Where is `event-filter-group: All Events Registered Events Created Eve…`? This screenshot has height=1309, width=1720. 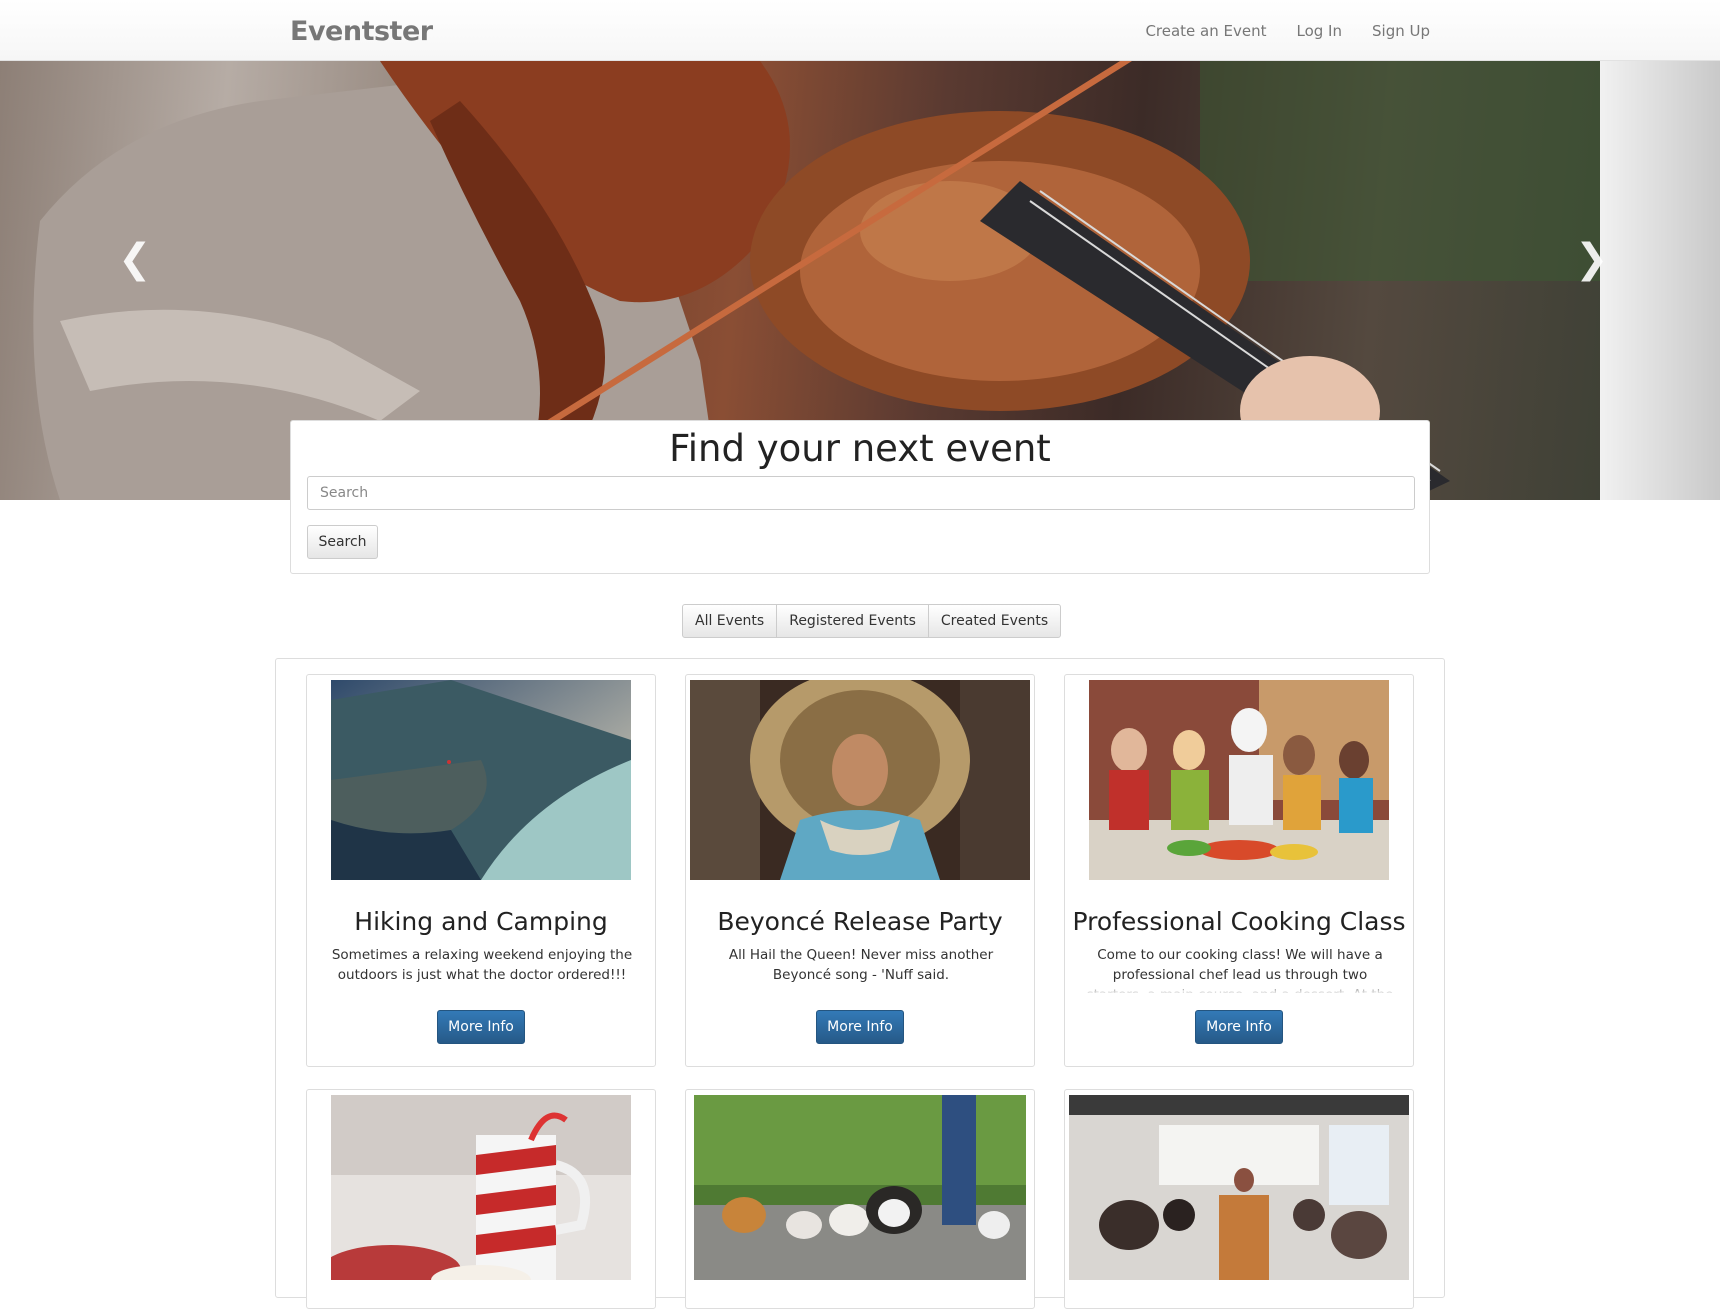
event-filter-group: All Events Registered Events Created Eve… is located at coordinates (872, 621).